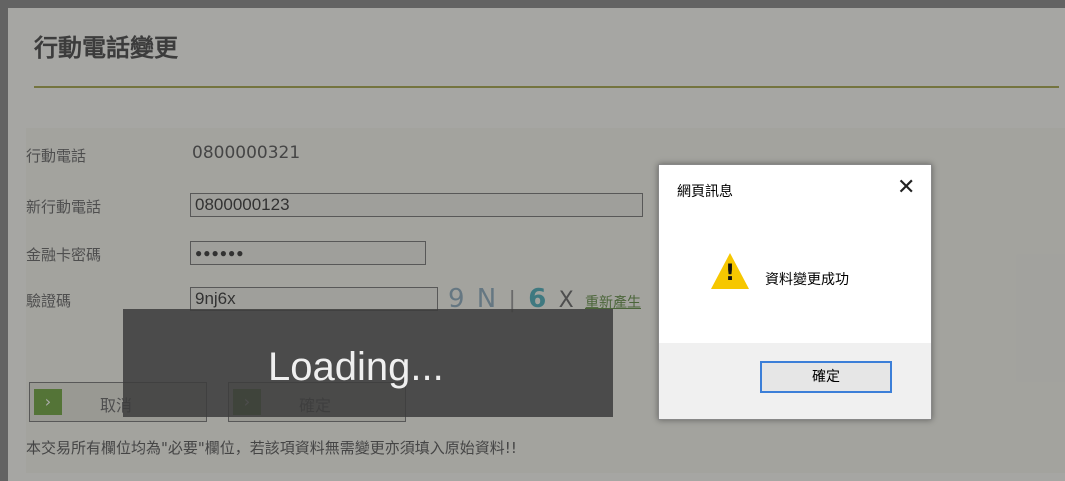 This screenshot has width=1065, height=481. I want to click on warning-exclamation: !, so click(730, 273).